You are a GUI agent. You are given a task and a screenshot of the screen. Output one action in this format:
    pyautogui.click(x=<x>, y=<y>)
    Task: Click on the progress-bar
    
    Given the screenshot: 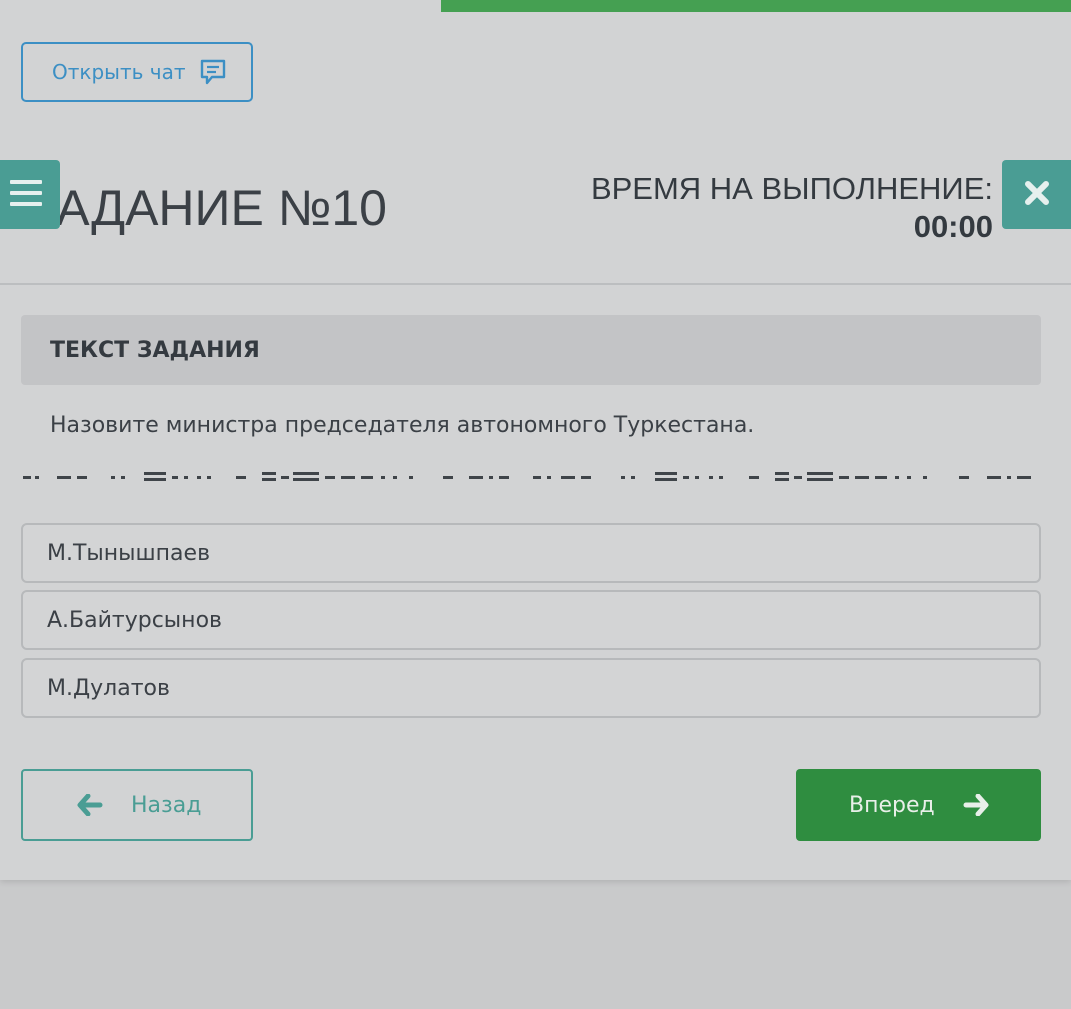 What is the action you would take?
    pyautogui.click(x=756, y=6)
    